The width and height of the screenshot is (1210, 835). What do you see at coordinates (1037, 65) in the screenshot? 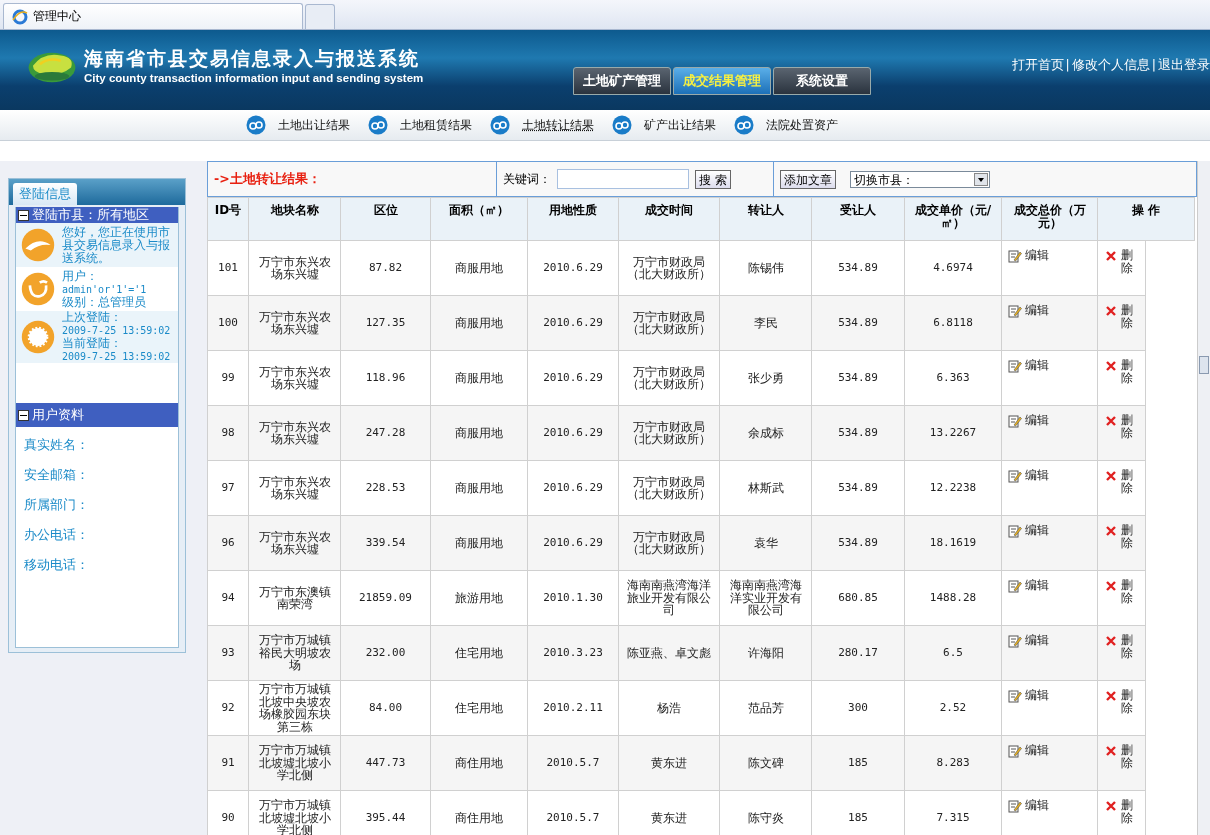
I see `header-link: 打开首页` at bounding box center [1037, 65].